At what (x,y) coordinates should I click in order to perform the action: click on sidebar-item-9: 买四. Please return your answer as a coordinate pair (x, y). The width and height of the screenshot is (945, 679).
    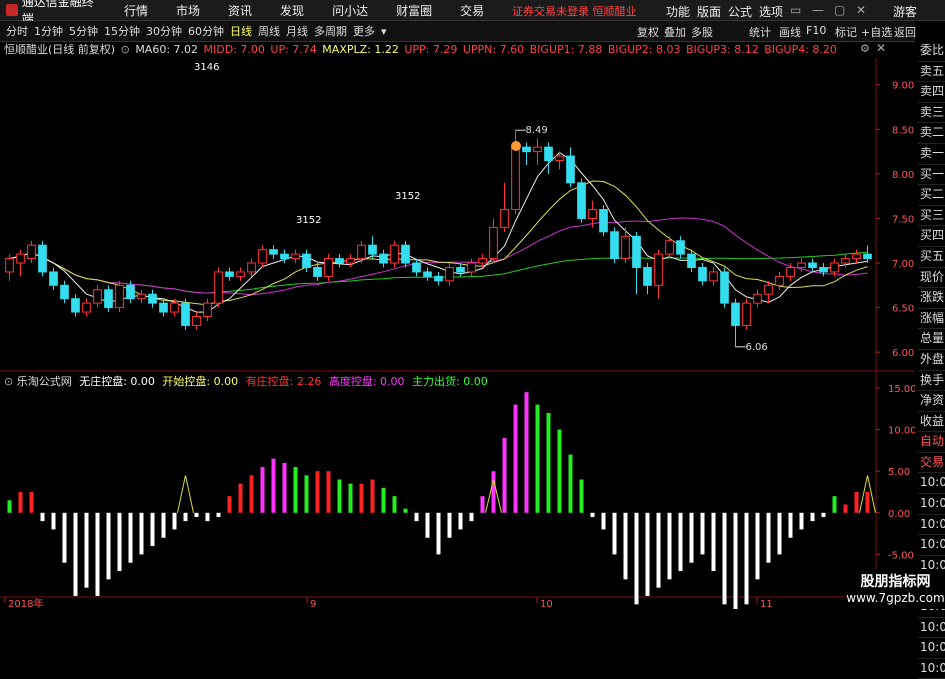
    Looking at the image, I should click on (931, 236).